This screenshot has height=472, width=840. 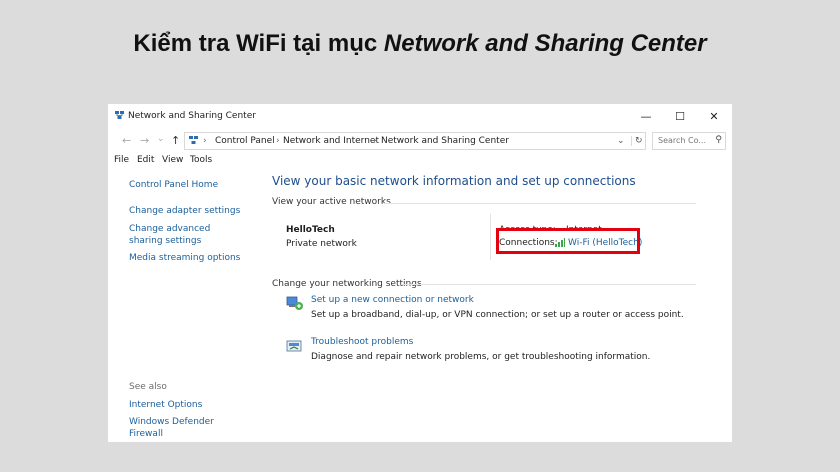 What do you see at coordinates (145, 160) in the screenshot?
I see `menu-edit: Edit` at bounding box center [145, 160].